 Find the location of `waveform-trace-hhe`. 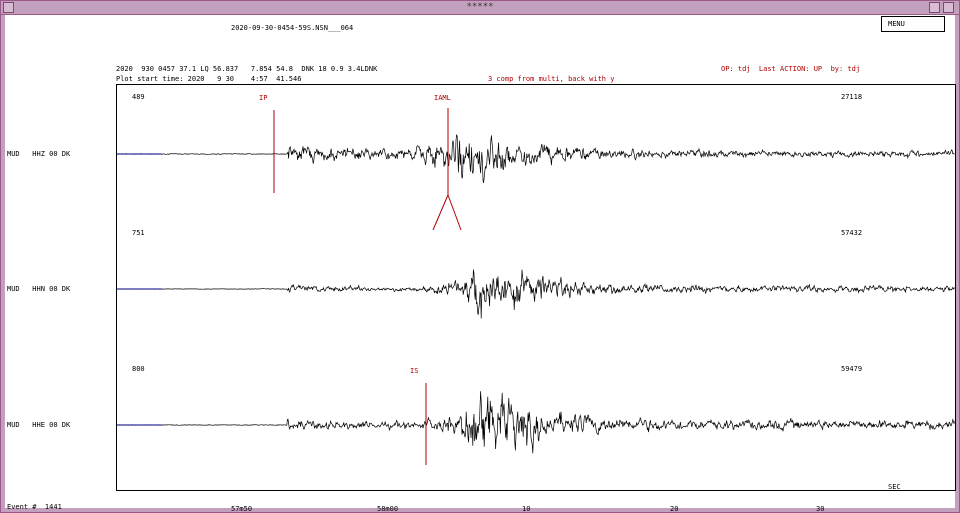

waveform-trace-hhe is located at coordinates (536, 422).